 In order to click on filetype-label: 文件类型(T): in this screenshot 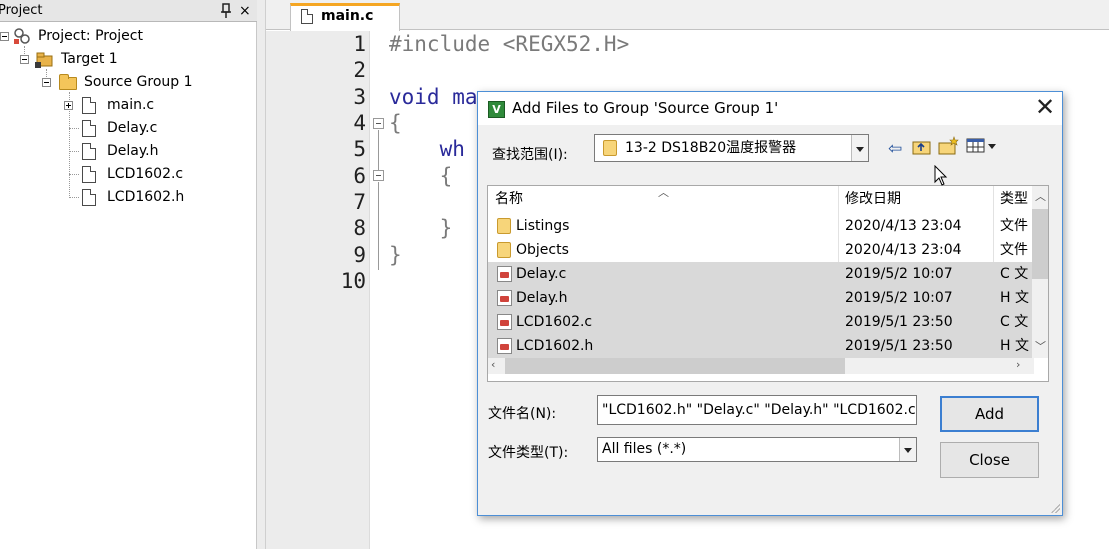, I will do `click(528, 453)`.